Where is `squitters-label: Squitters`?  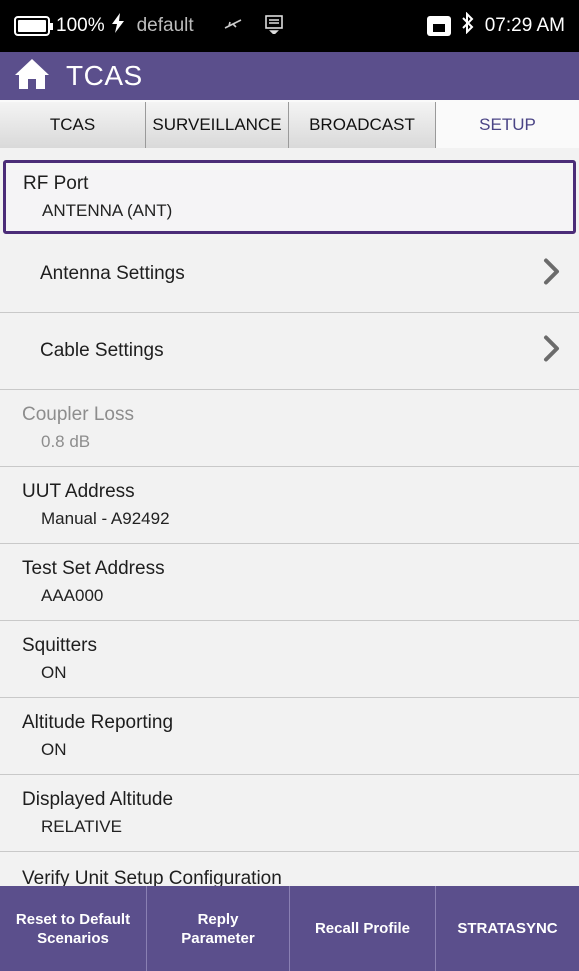 squitters-label: Squitters is located at coordinates (59, 645).